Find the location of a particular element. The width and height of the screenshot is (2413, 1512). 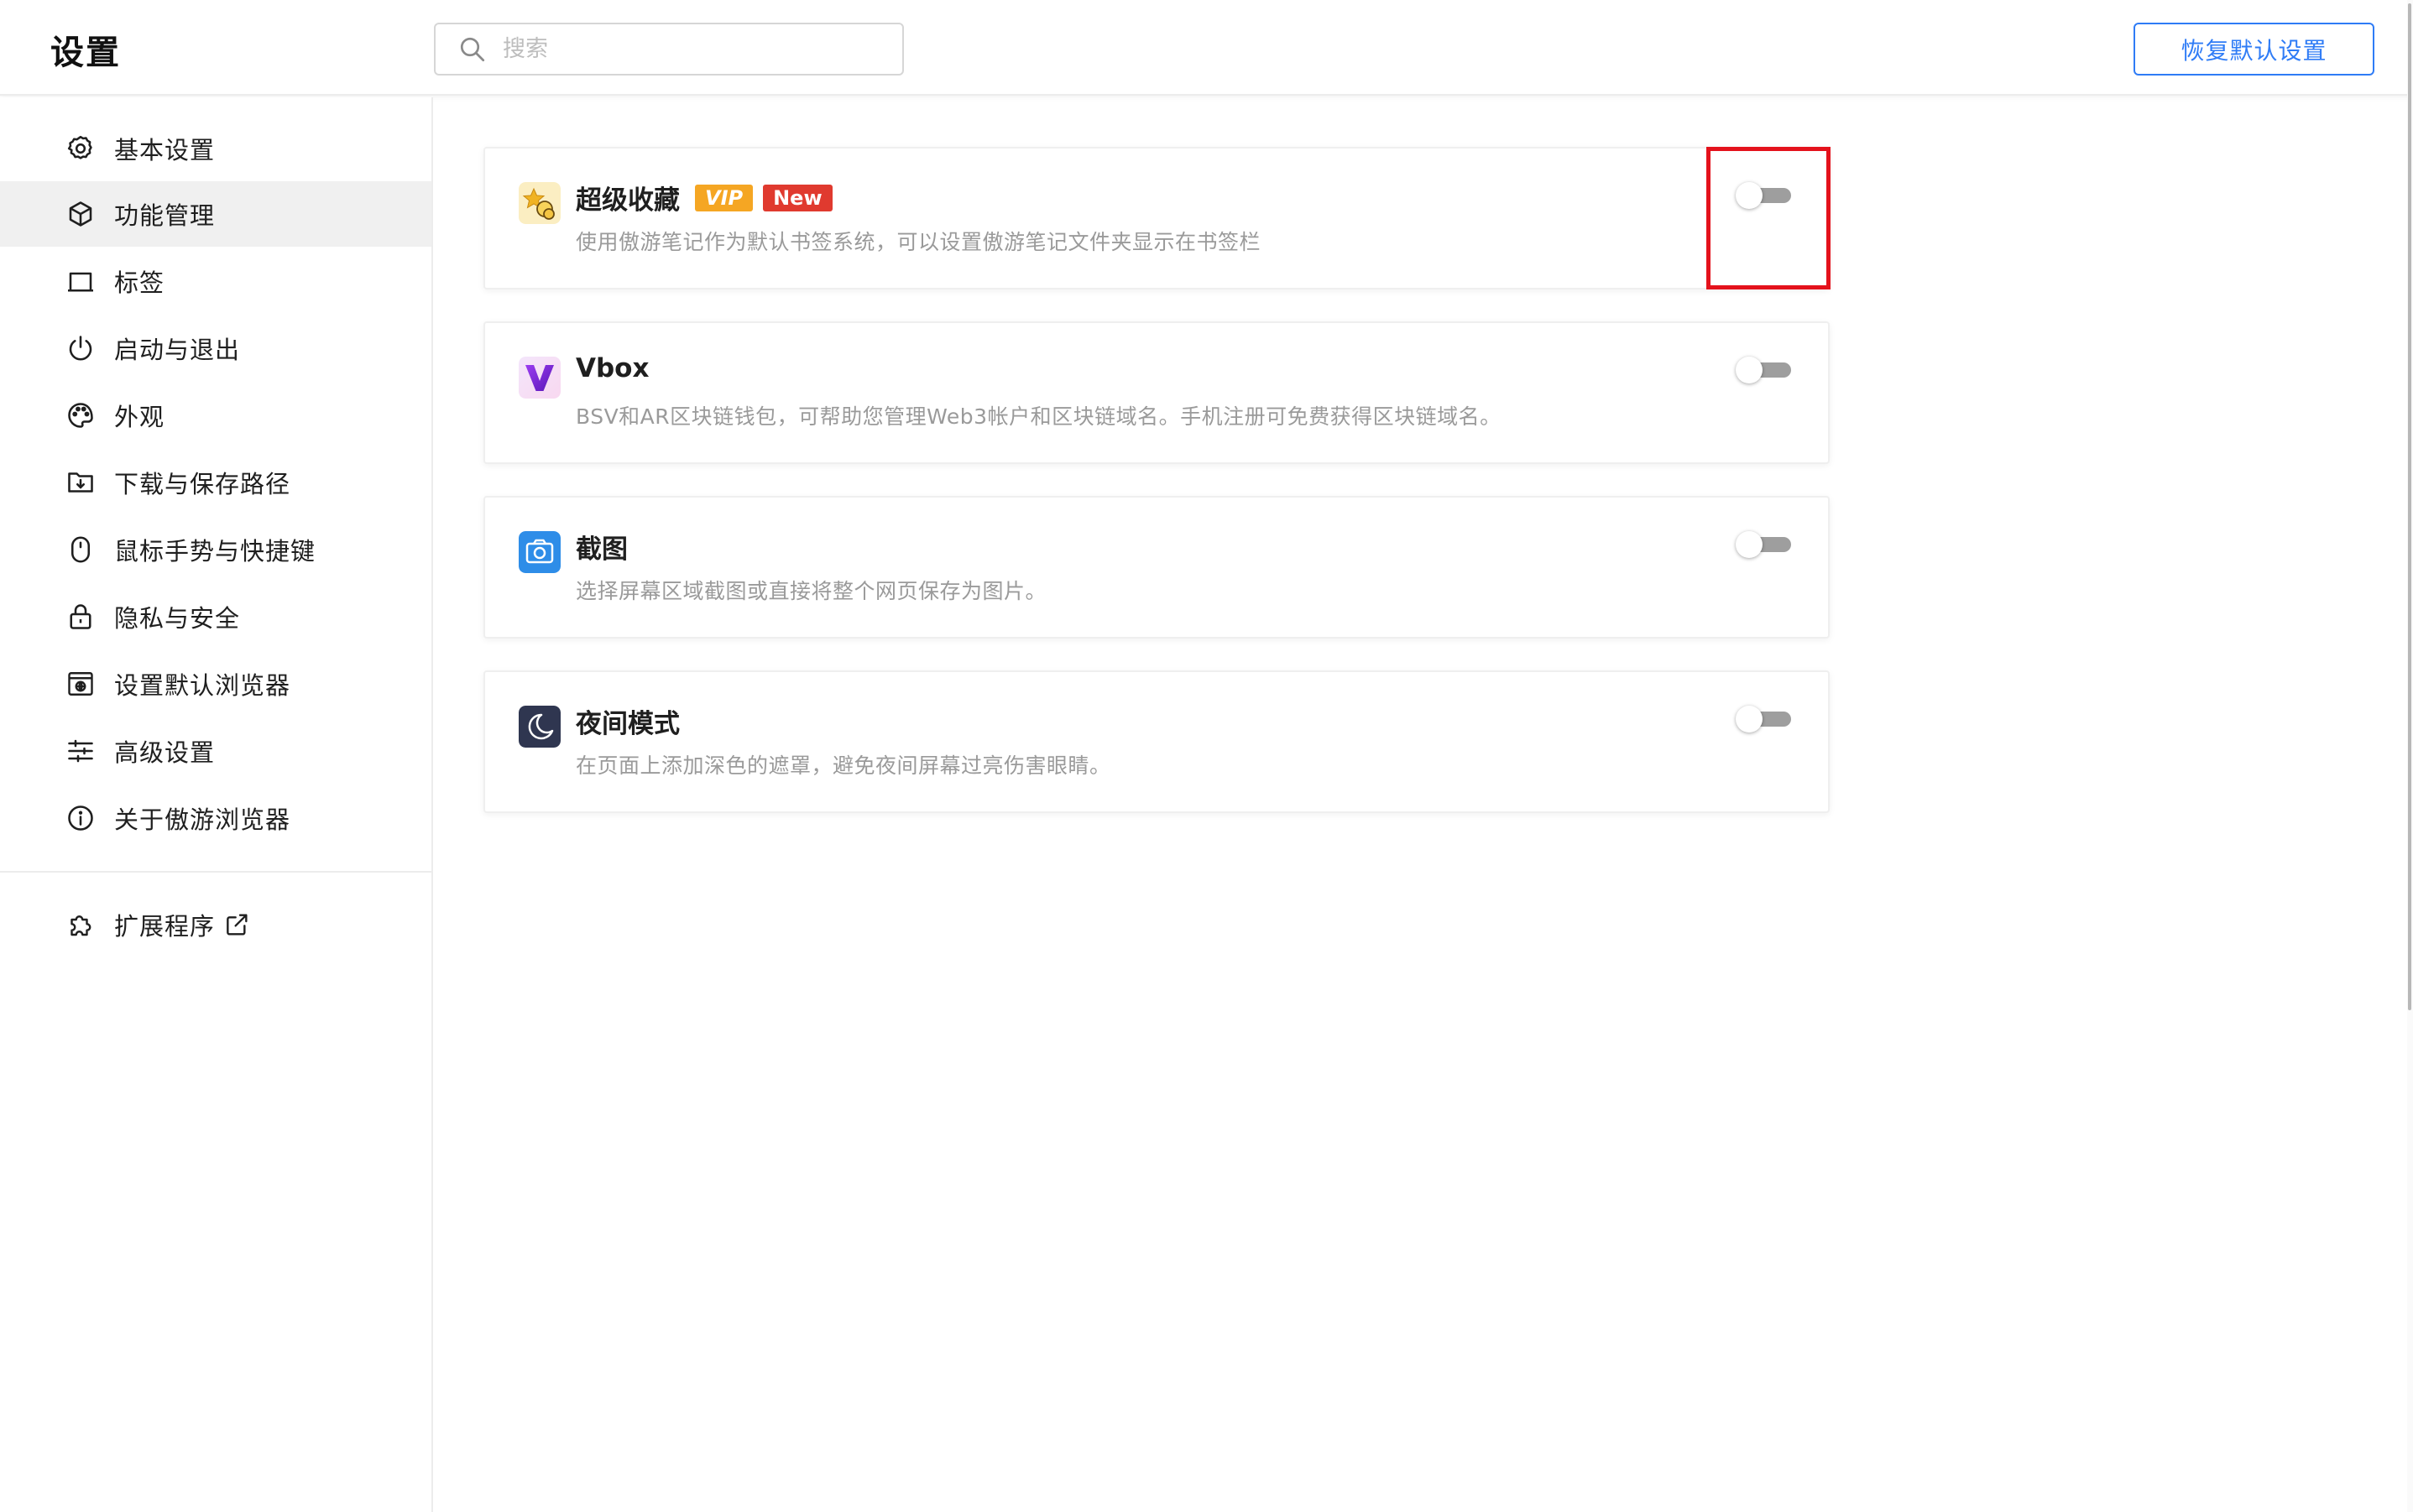

sidebar-item-basic-settings: 基本设置 is located at coordinates (216, 148).